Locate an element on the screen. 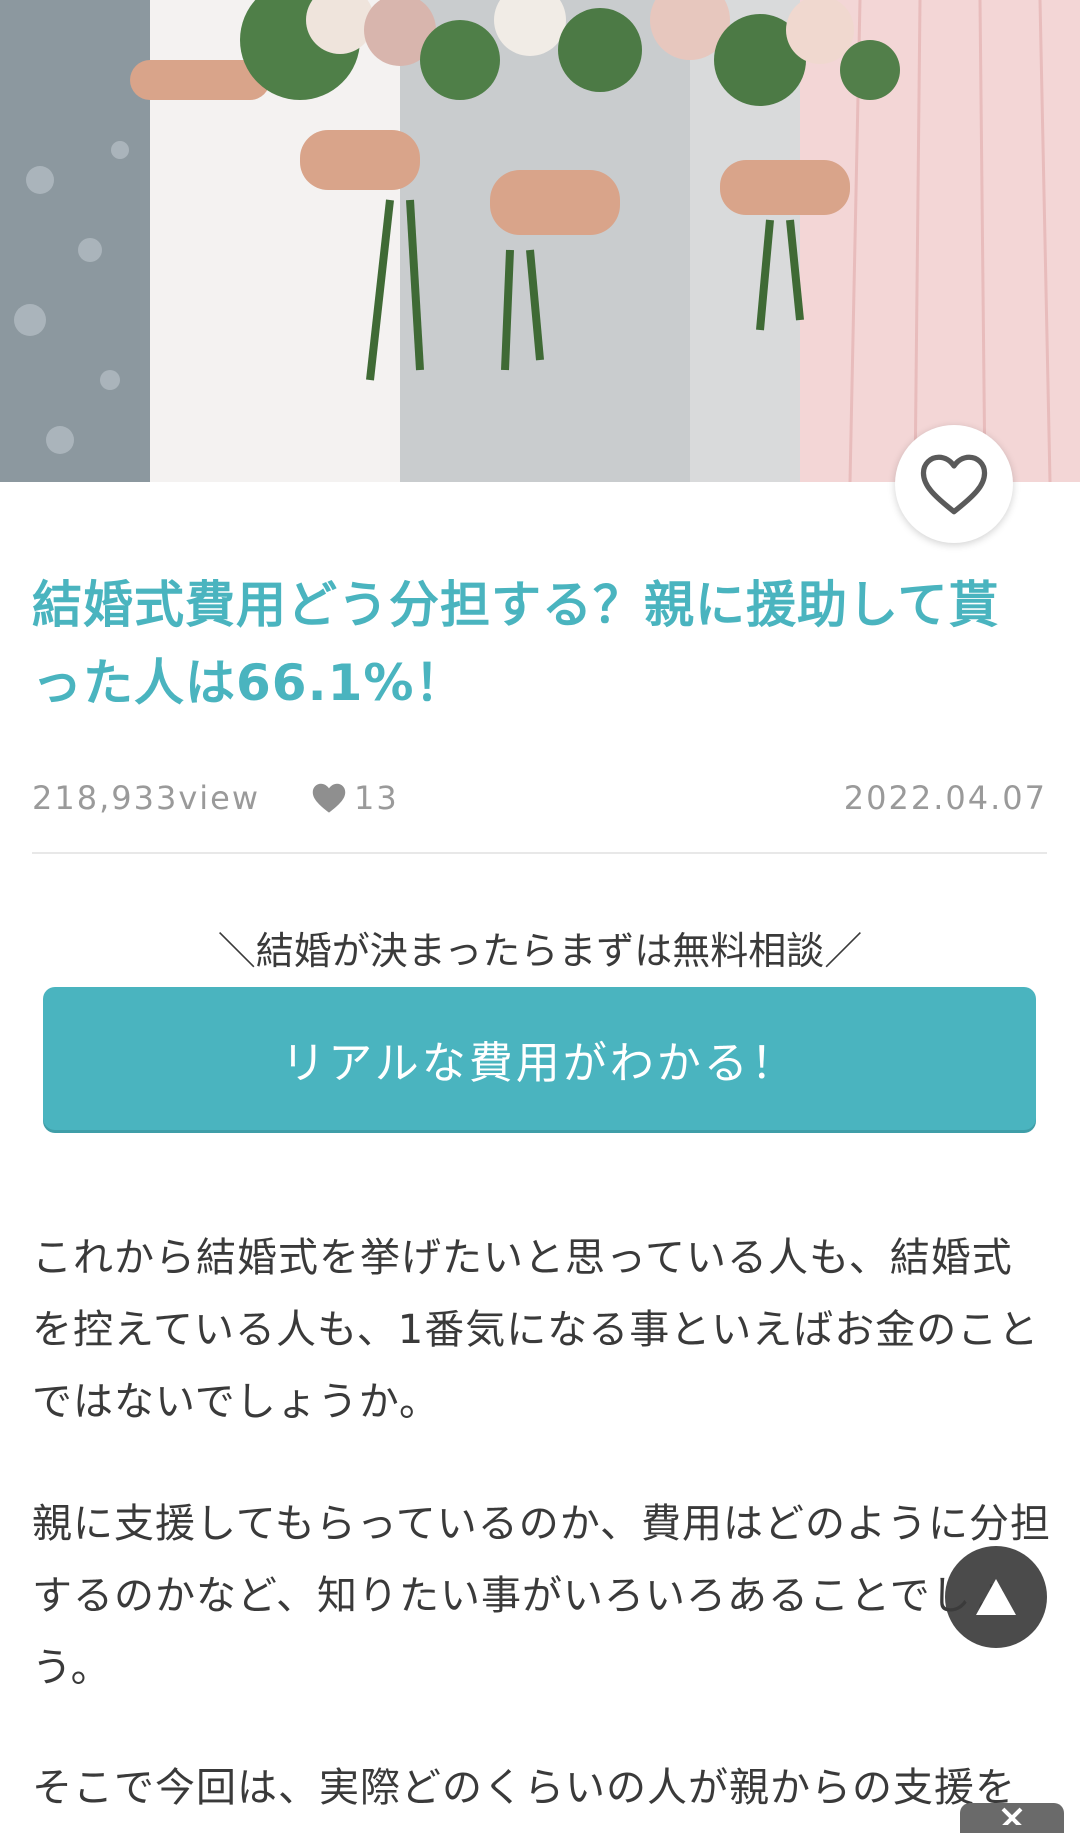 The height and width of the screenshot is (1833, 1080). heart-outline-icon is located at coordinates (954, 484).